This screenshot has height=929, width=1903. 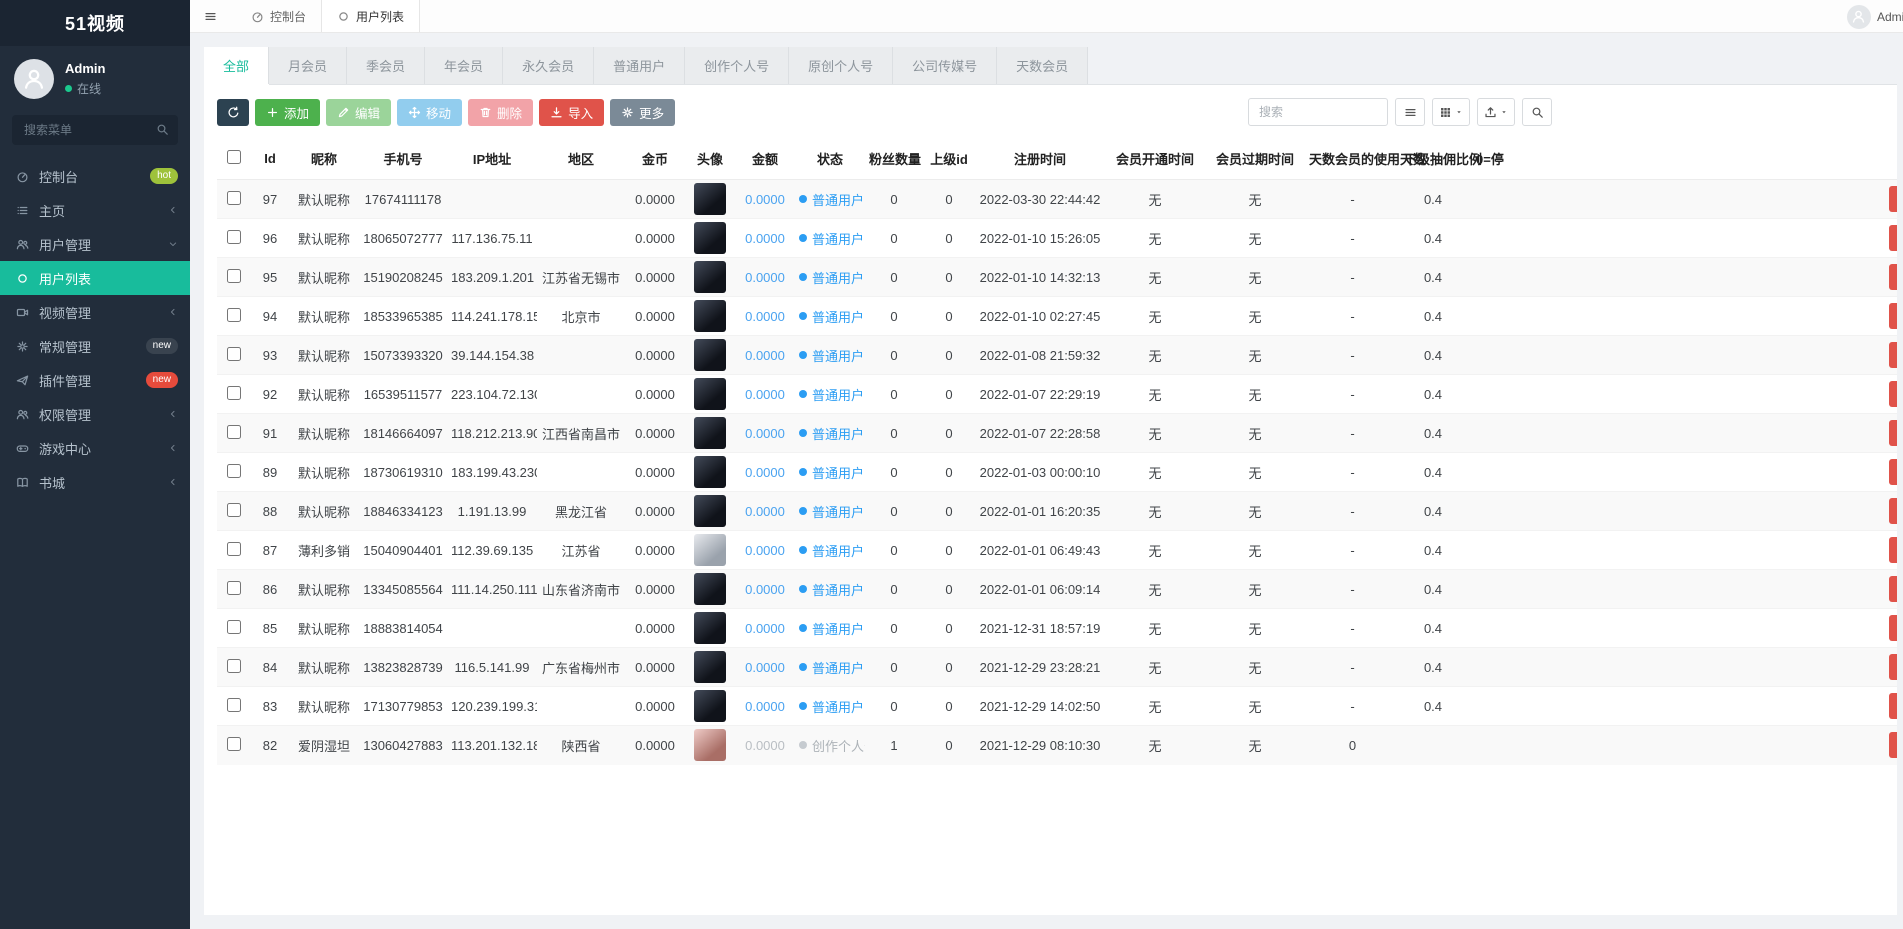 What do you see at coordinates (288, 112) in the screenshot?
I see `add-button: 添加` at bounding box center [288, 112].